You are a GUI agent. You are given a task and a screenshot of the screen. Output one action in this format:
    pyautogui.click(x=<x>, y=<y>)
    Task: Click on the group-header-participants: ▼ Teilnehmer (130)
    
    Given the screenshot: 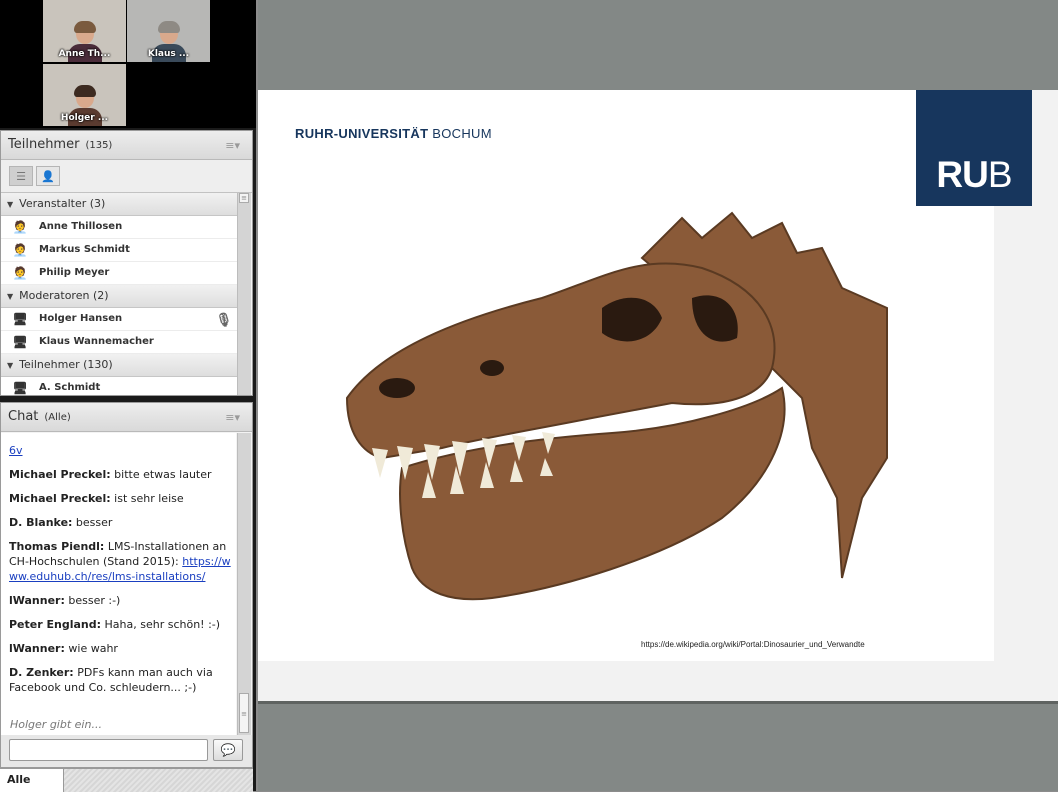 What is the action you would take?
    pyautogui.click(x=119, y=365)
    